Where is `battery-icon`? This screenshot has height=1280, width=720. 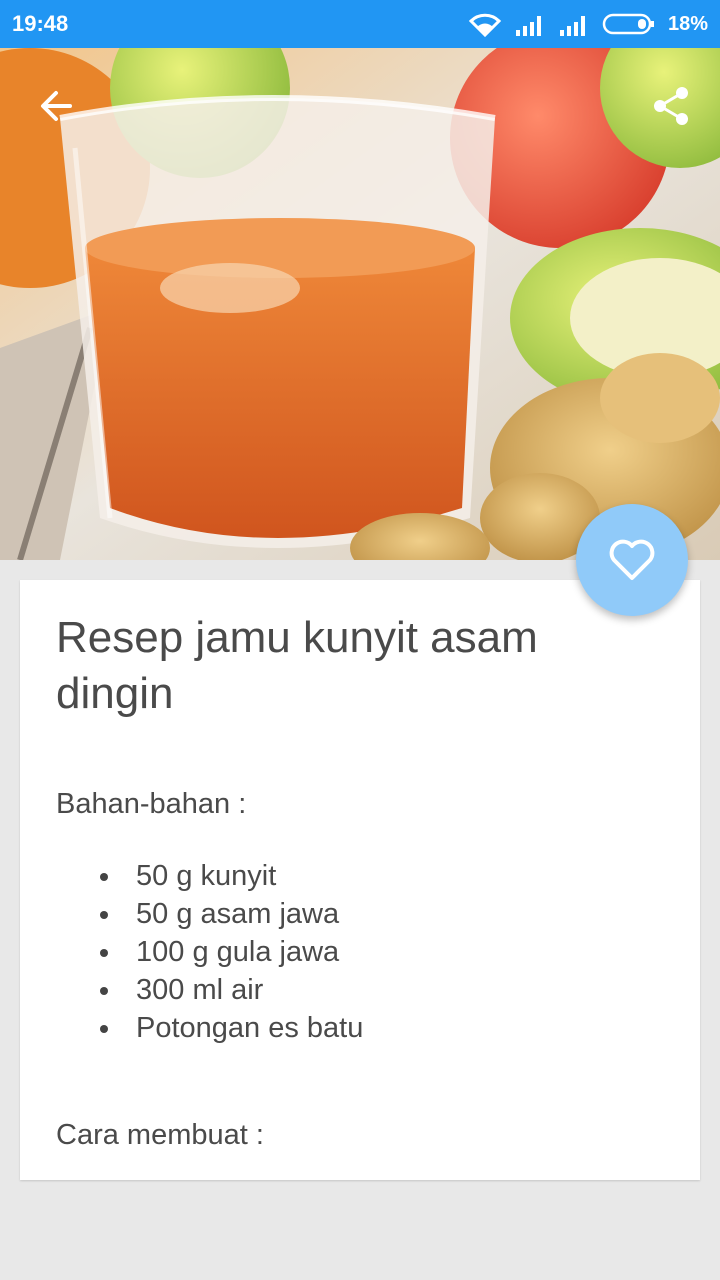
battery-icon is located at coordinates (628, 24).